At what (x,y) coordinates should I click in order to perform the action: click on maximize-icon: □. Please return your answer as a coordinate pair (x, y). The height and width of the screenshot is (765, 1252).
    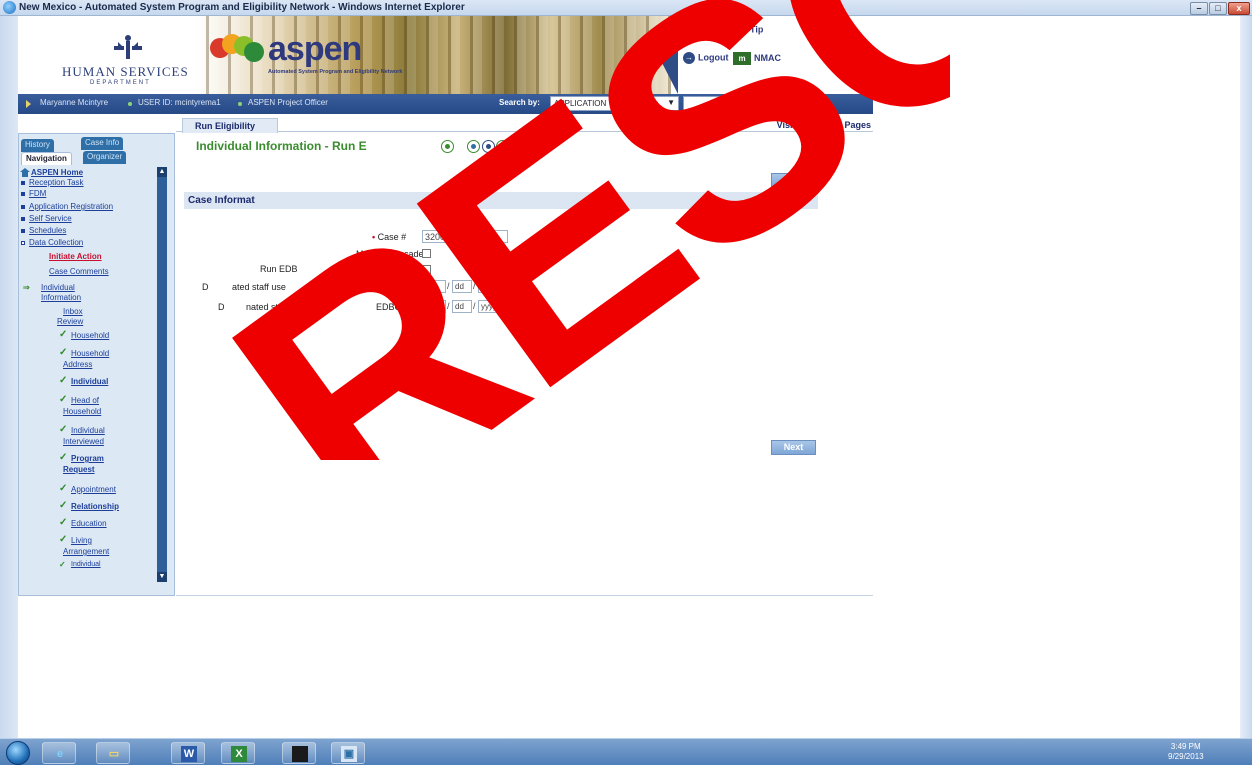
    Looking at the image, I should click on (1218, 8).